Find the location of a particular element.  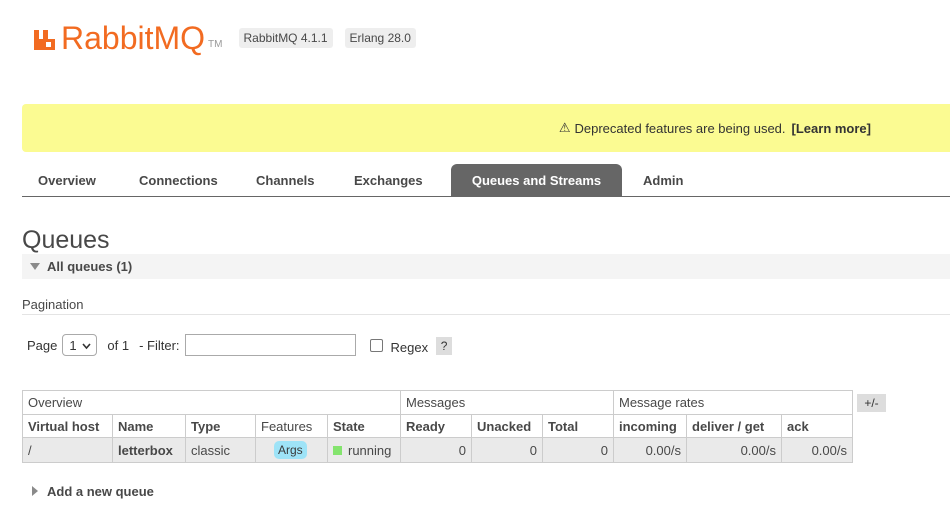

regex-checkbox is located at coordinates (376, 345).